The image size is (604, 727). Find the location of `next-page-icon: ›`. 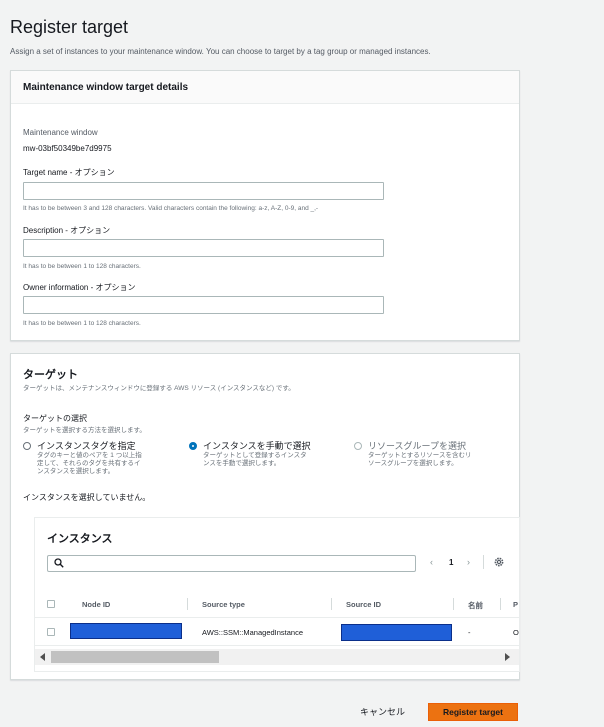

next-page-icon: › is located at coordinates (468, 562).